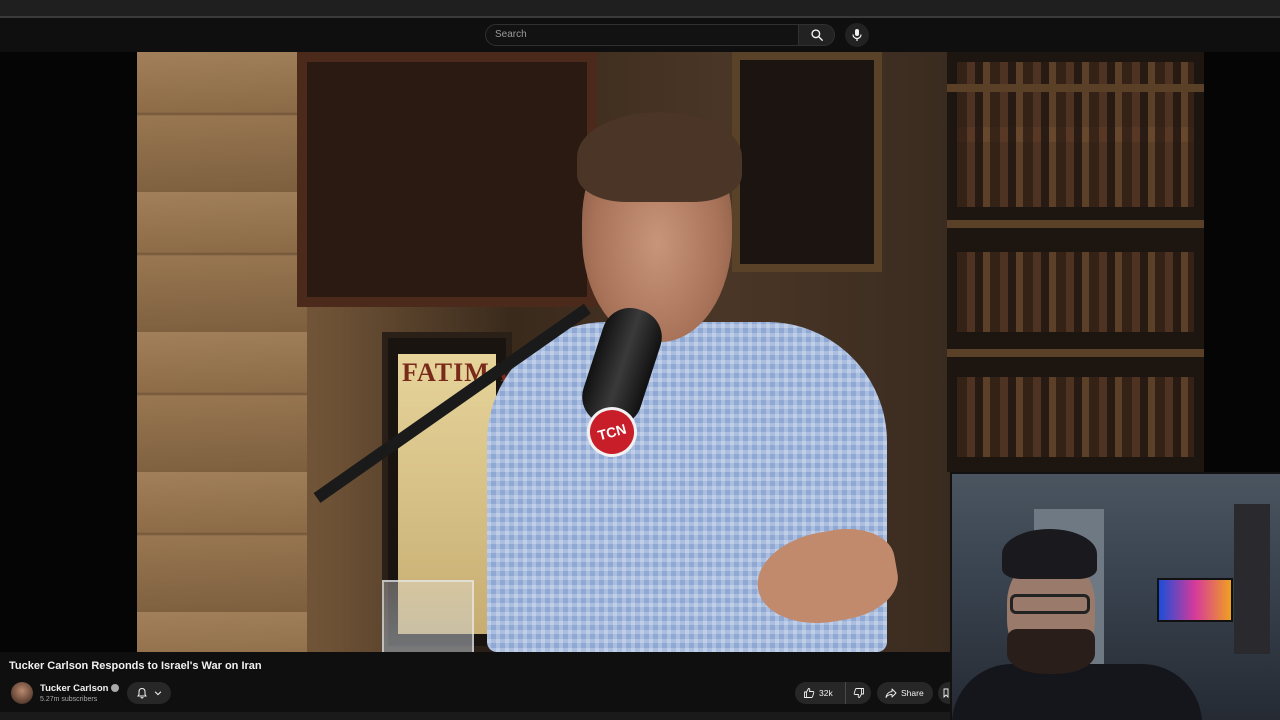 Image resolution: width=1280 pixels, height=720 pixels. I want to click on host-hair, so click(659, 157).